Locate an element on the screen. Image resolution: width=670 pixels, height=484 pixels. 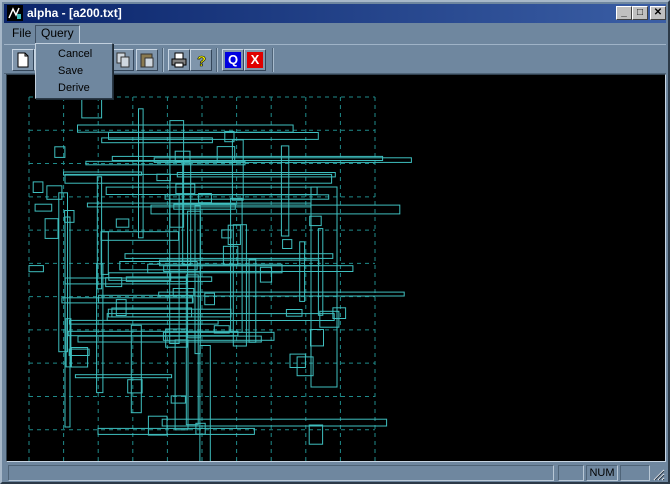
menu-bar: File Query is located at coordinates (335, 34).